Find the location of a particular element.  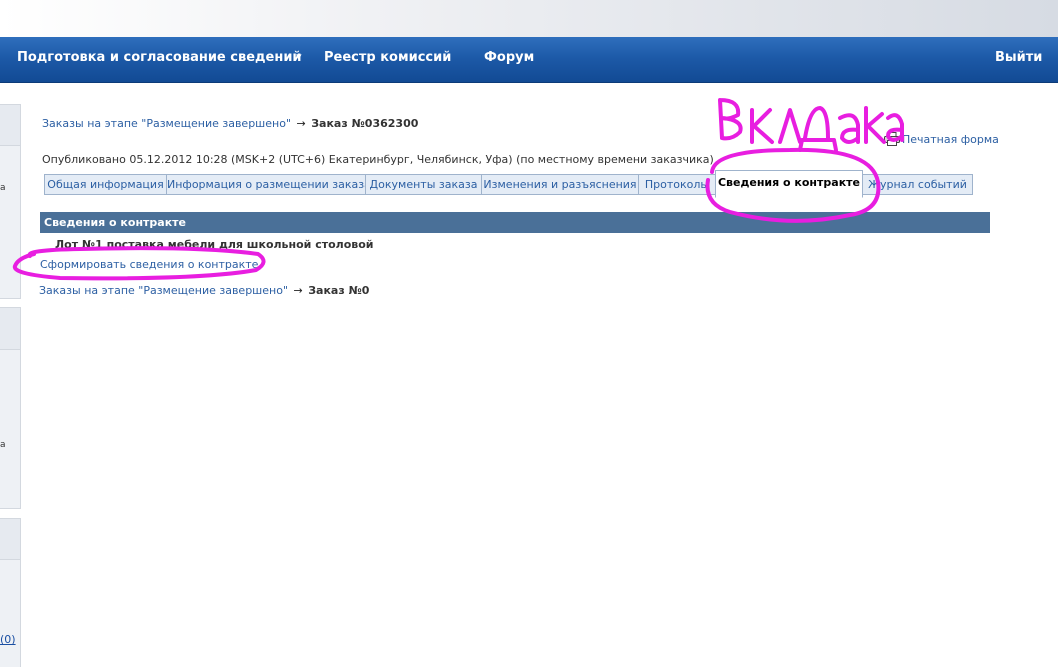

nav-item-commissions: Реестр комиссий is located at coordinates (387, 57).